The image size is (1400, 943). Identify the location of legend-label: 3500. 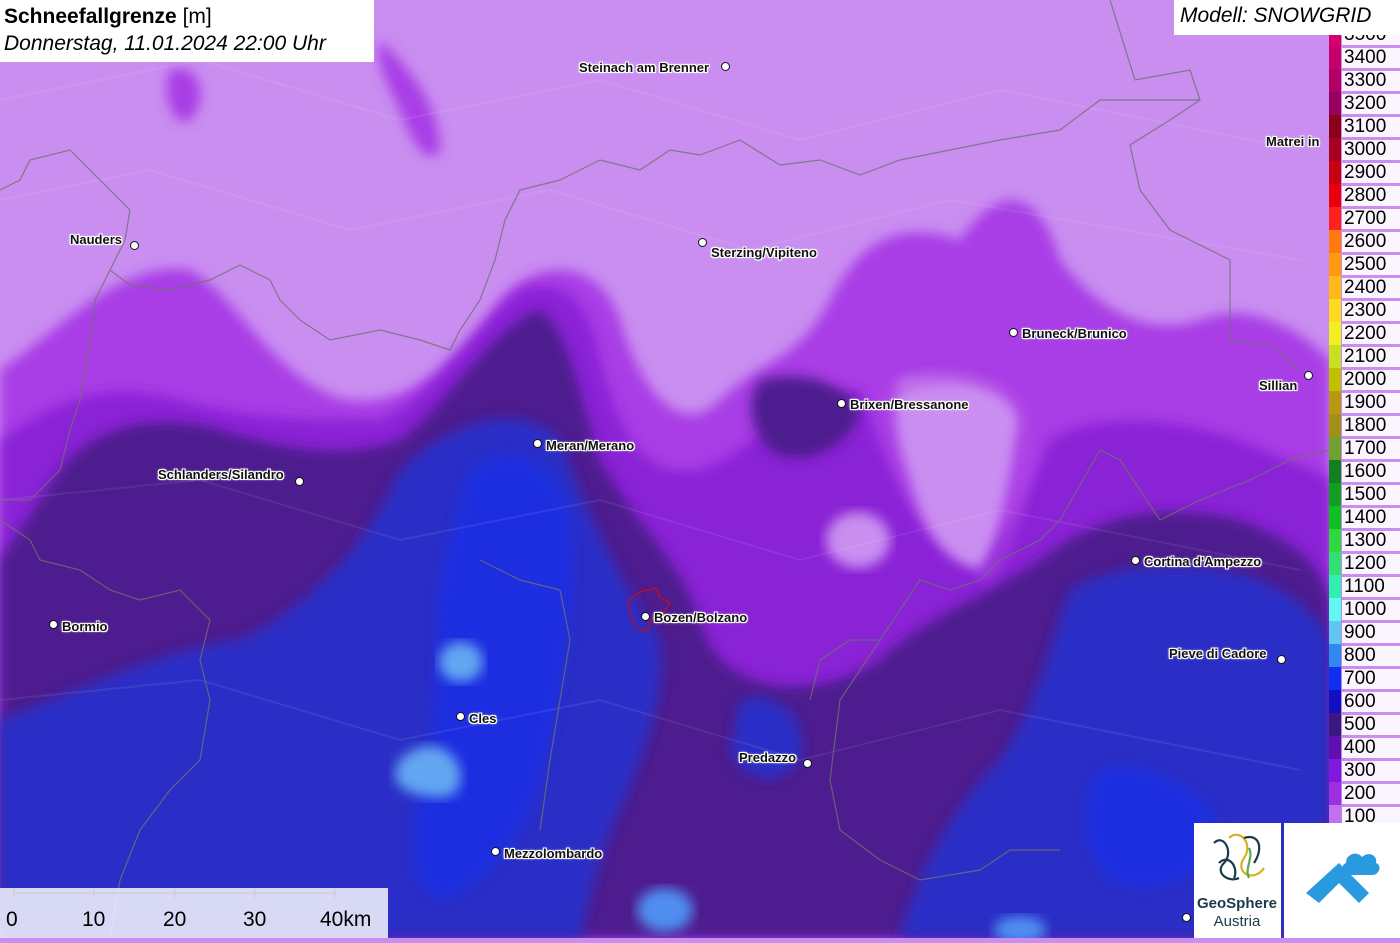
(1371, 40).